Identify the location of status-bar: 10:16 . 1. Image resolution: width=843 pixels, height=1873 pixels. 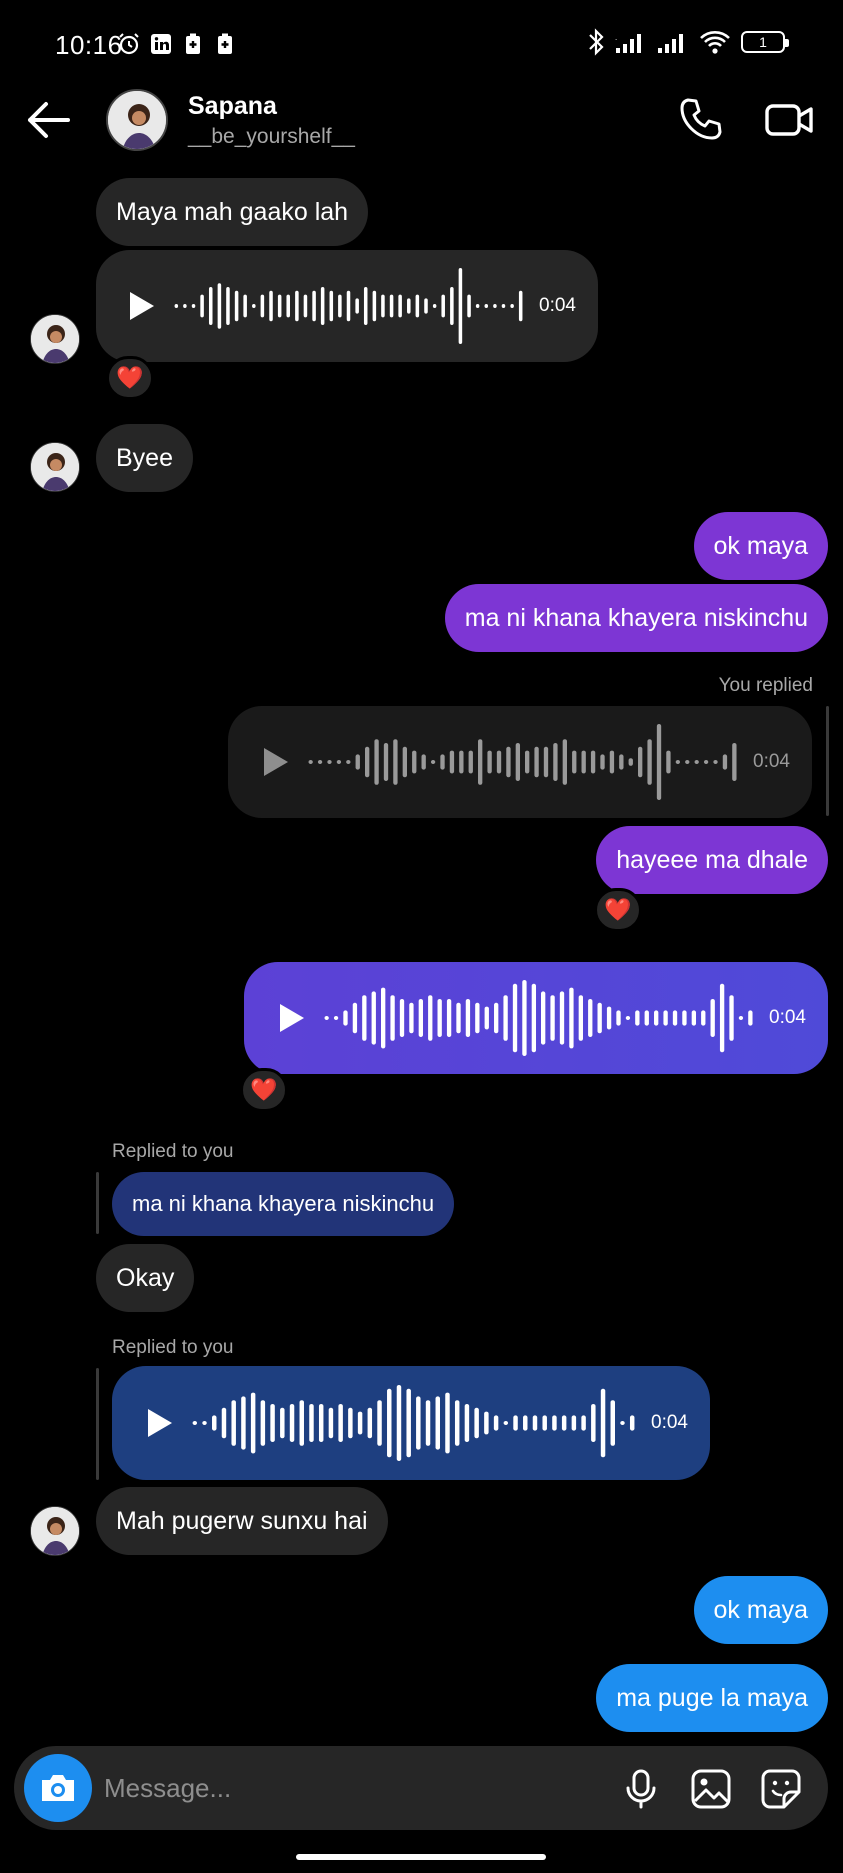
(421, 46).